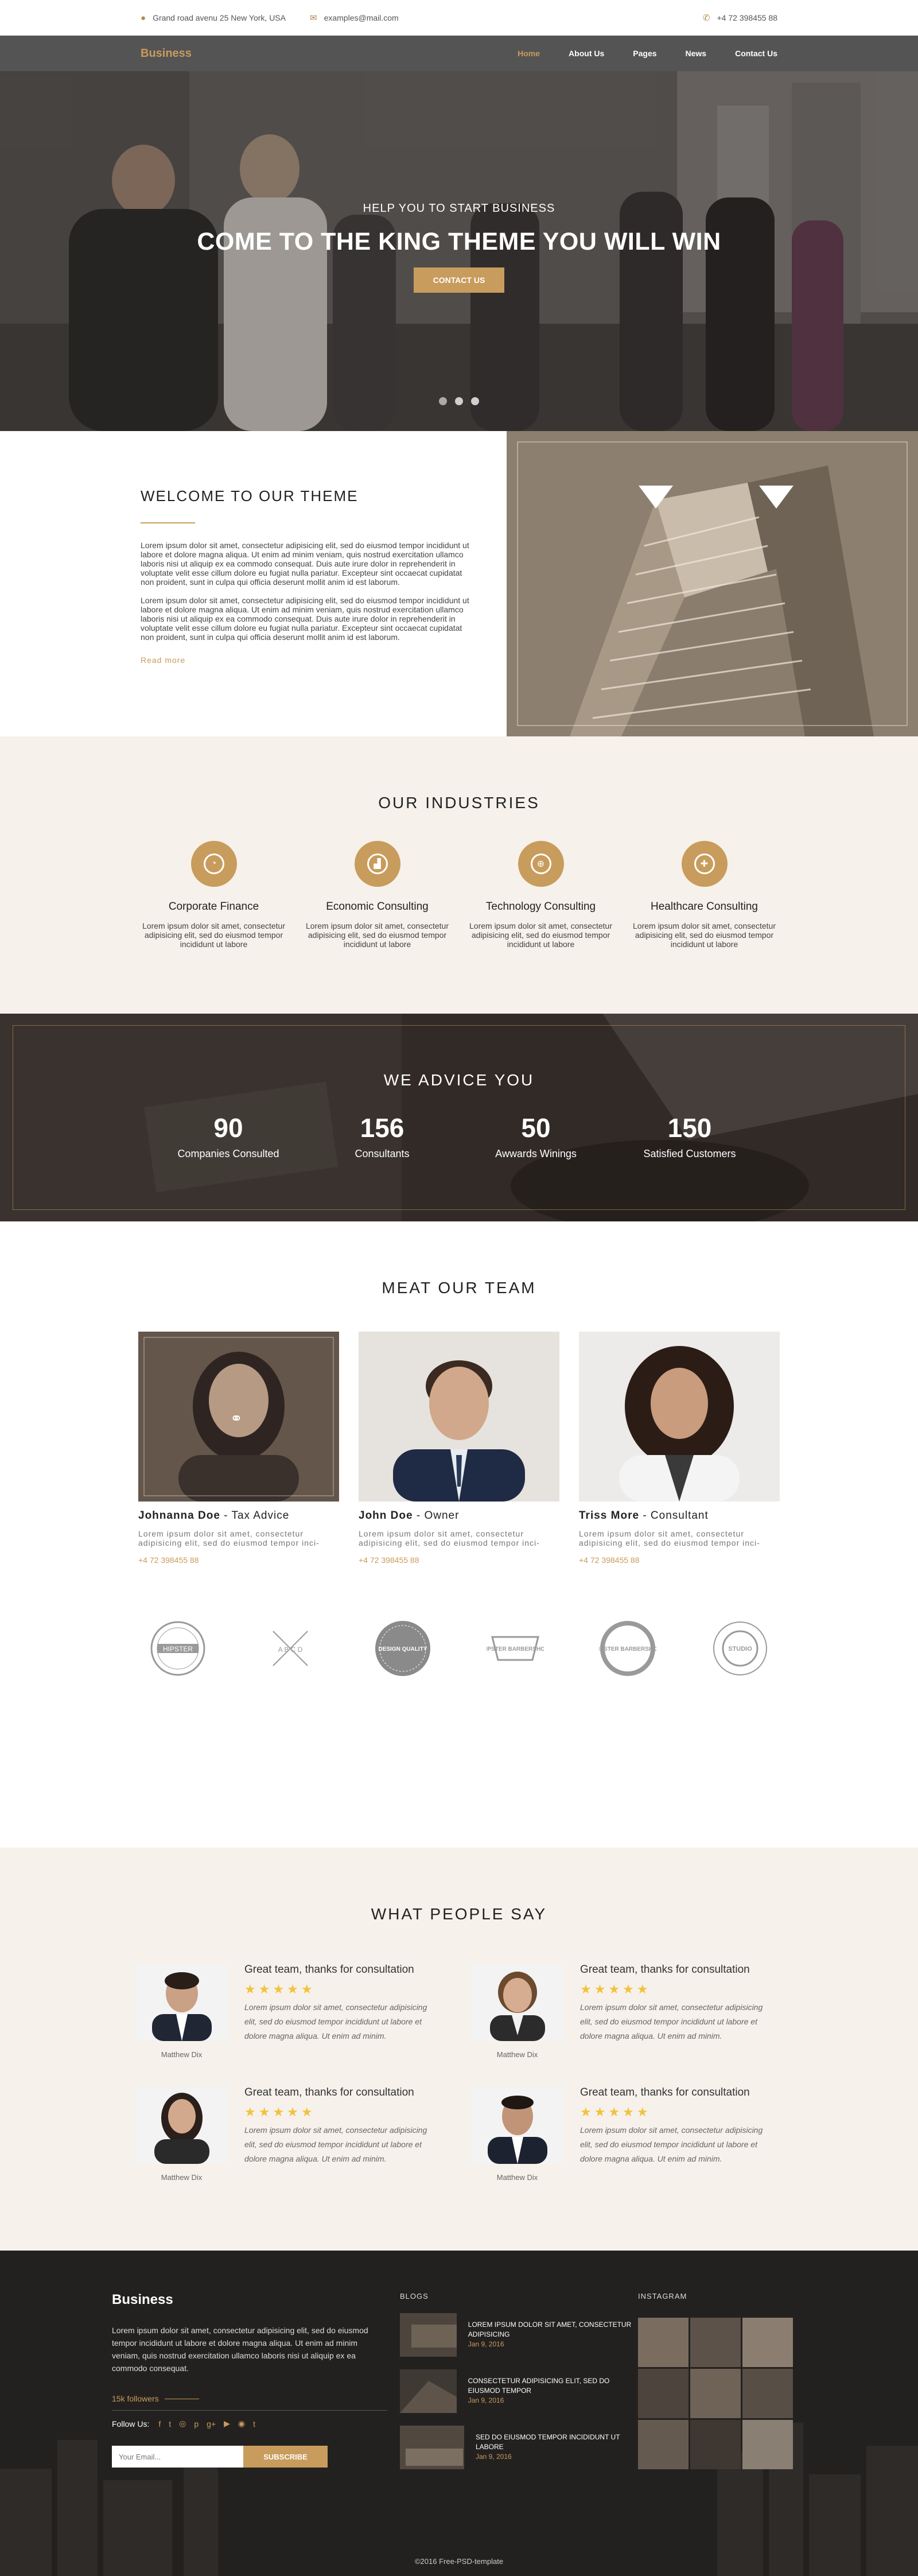 The image size is (918, 2576). I want to click on instagram-icon: ◎, so click(182, 2423).